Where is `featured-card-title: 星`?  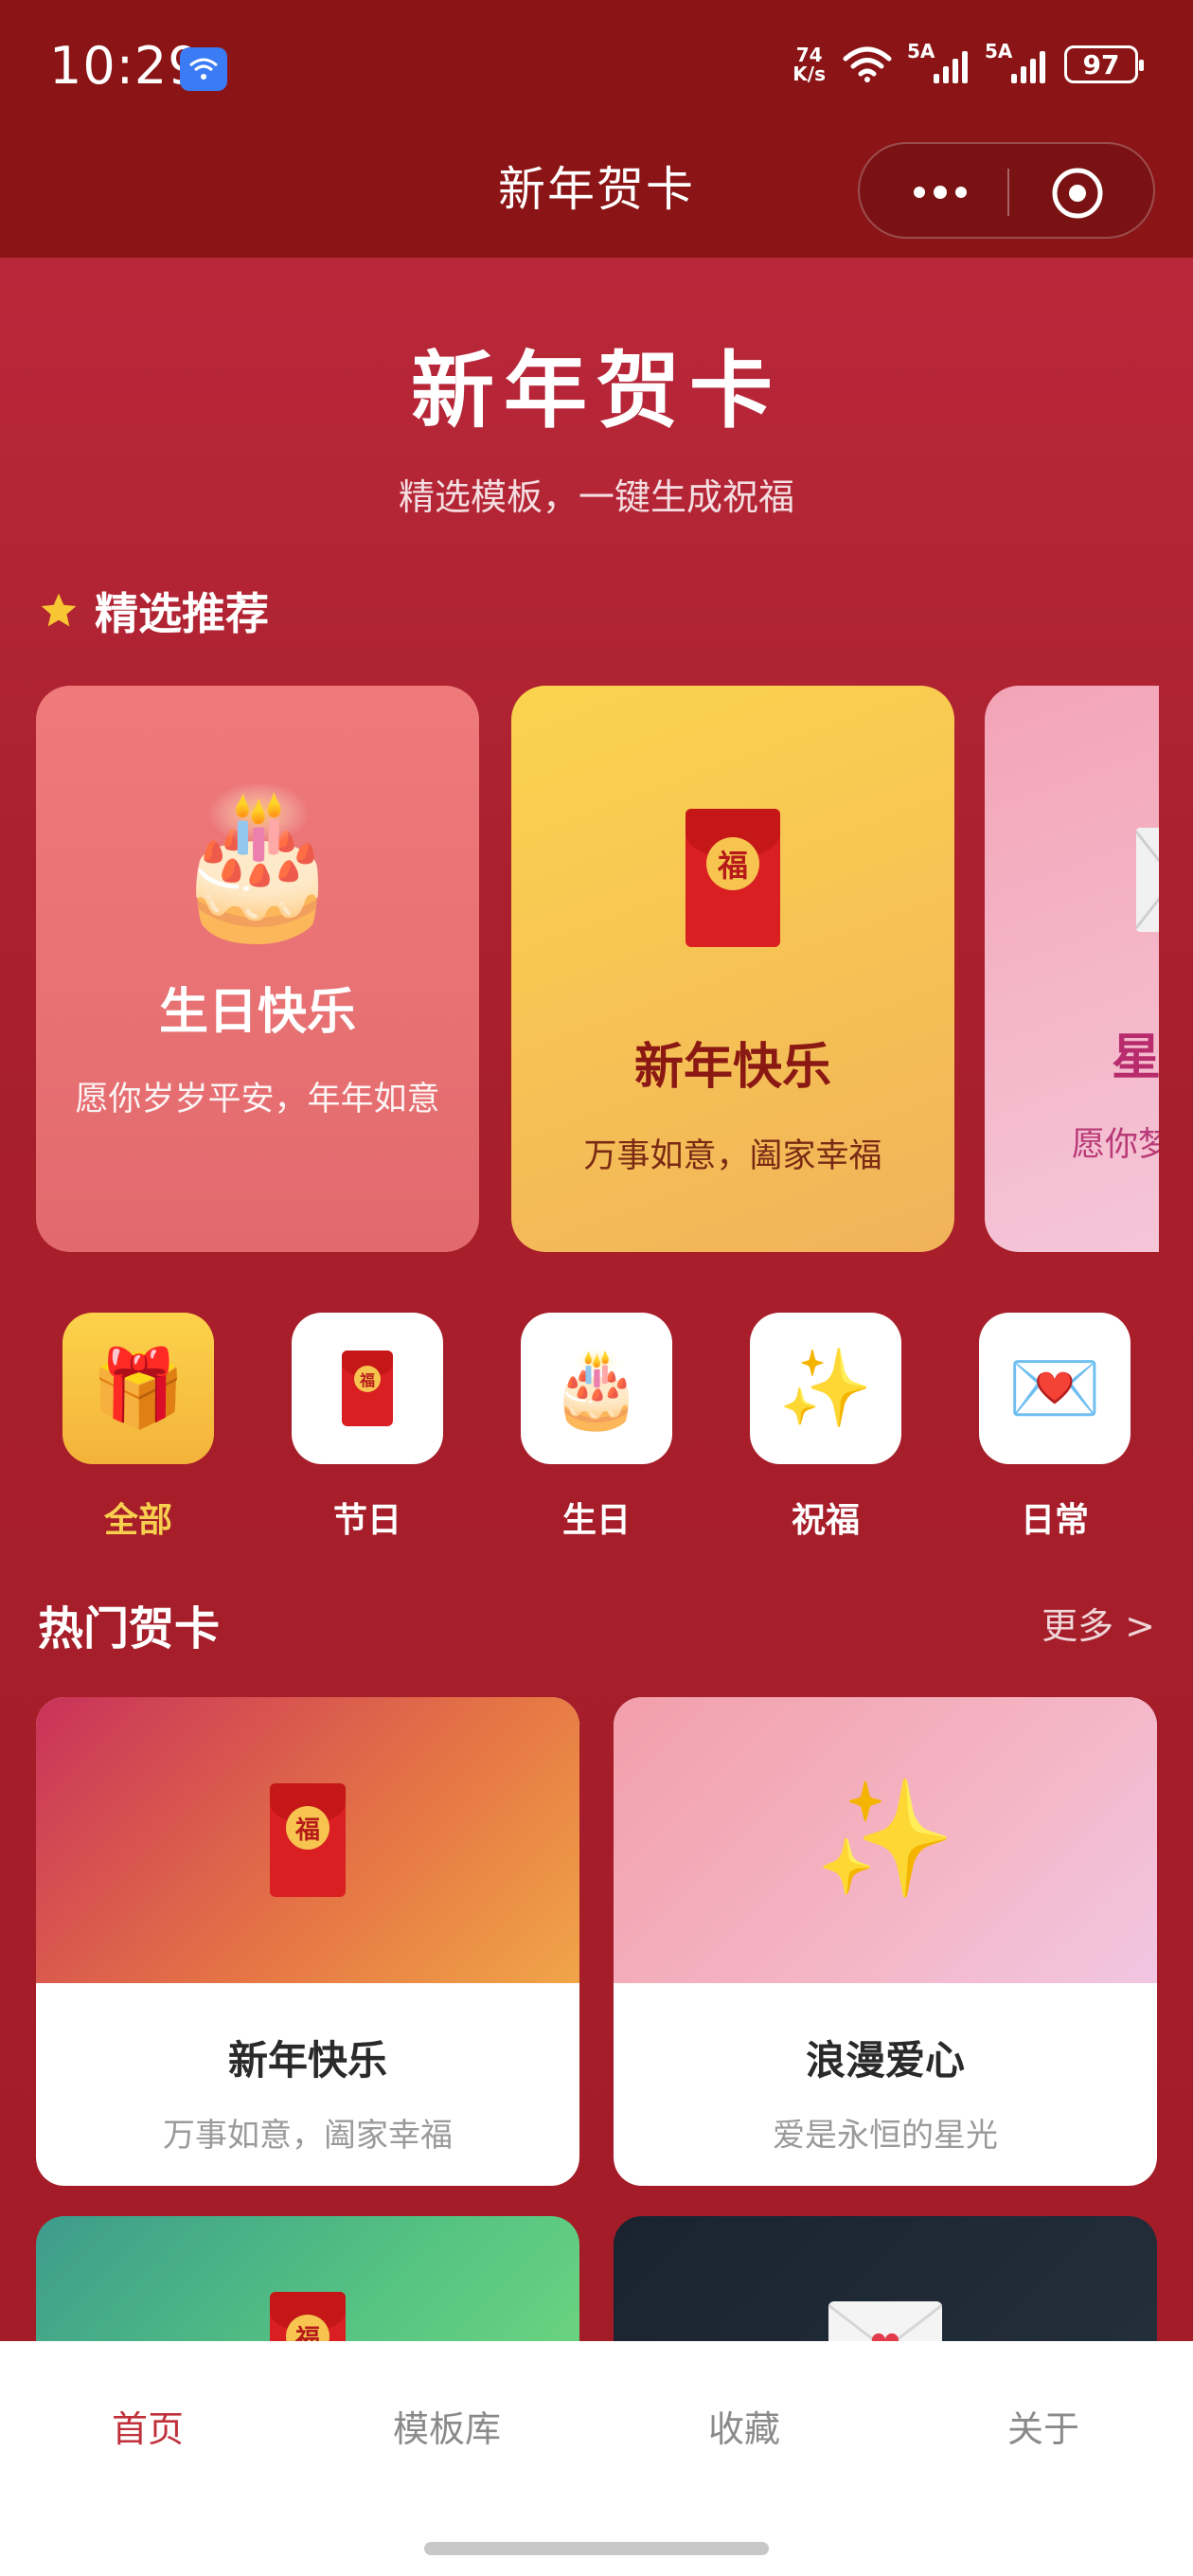 featured-card-title: 星 is located at coordinates (1135, 1057).